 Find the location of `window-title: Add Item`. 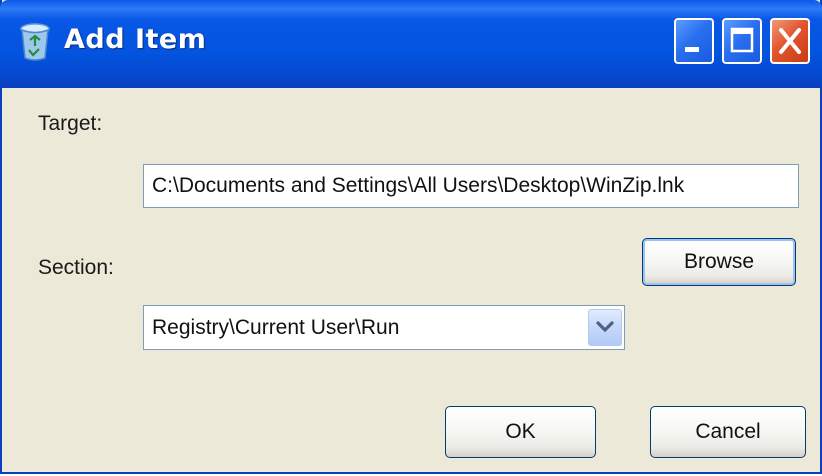

window-title: Add Item is located at coordinates (135, 39).